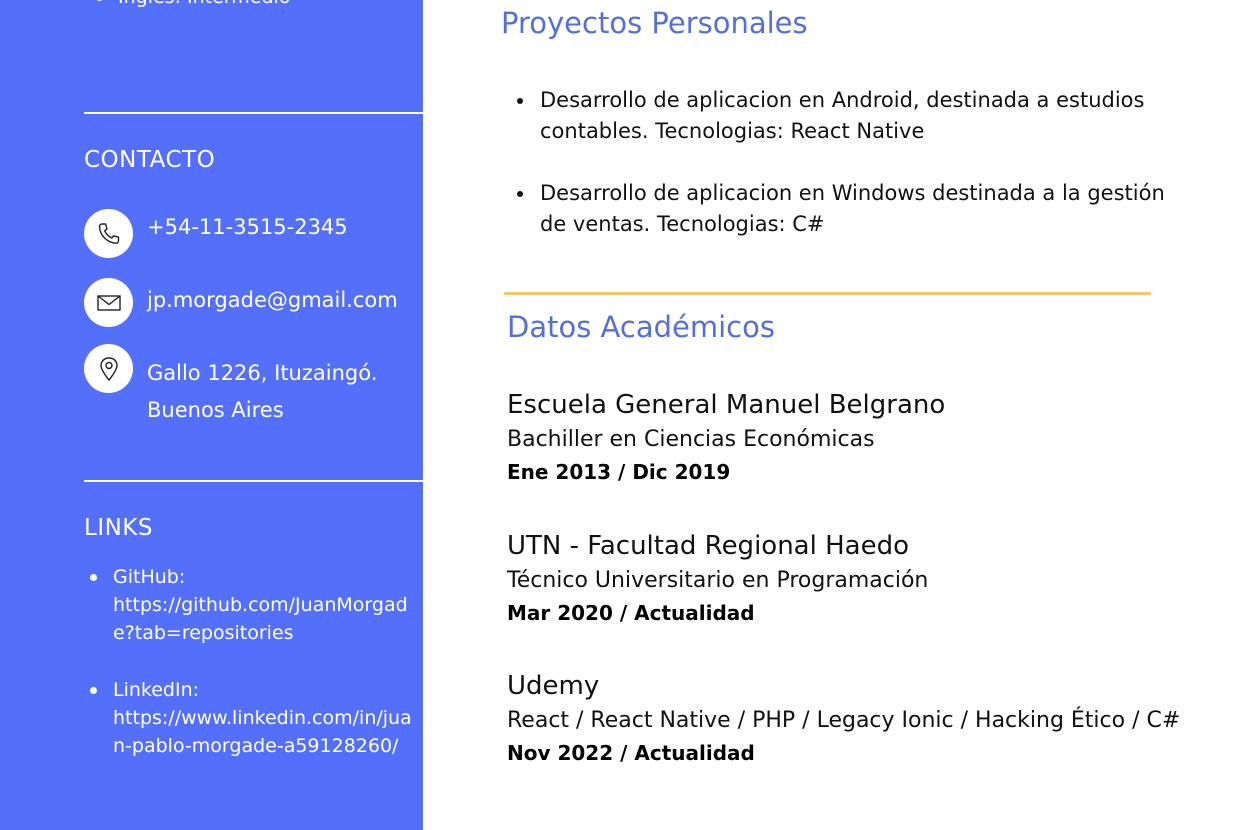 The image size is (1240, 830). I want to click on phone-number: +54-11-3515-2345, so click(247, 227).